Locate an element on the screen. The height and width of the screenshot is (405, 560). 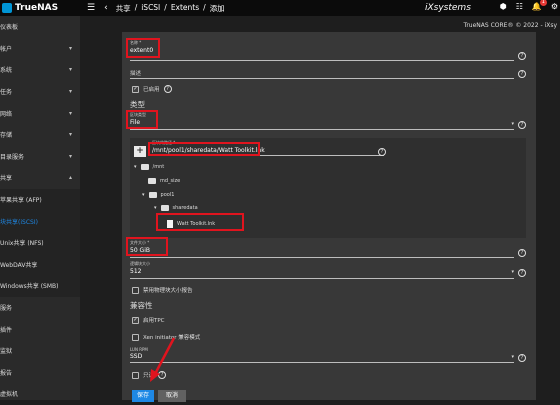
xen-checkbox is located at coordinates (135, 337).